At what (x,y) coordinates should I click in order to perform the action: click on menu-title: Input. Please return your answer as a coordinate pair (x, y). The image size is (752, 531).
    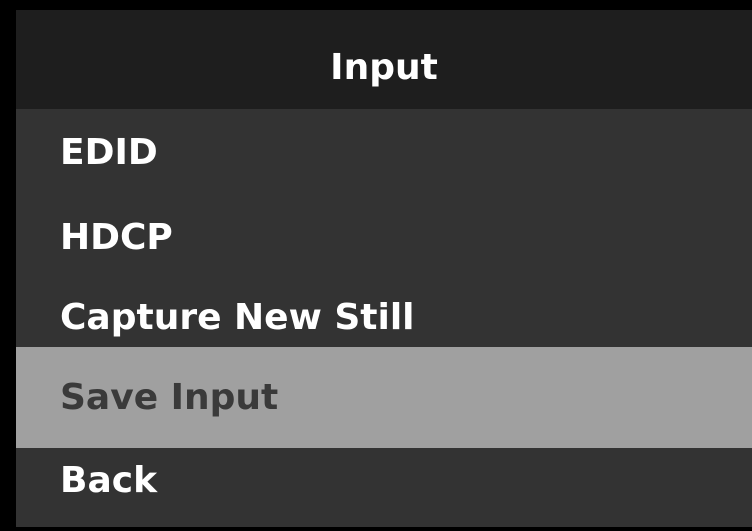
    Looking at the image, I should click on (384, 67).